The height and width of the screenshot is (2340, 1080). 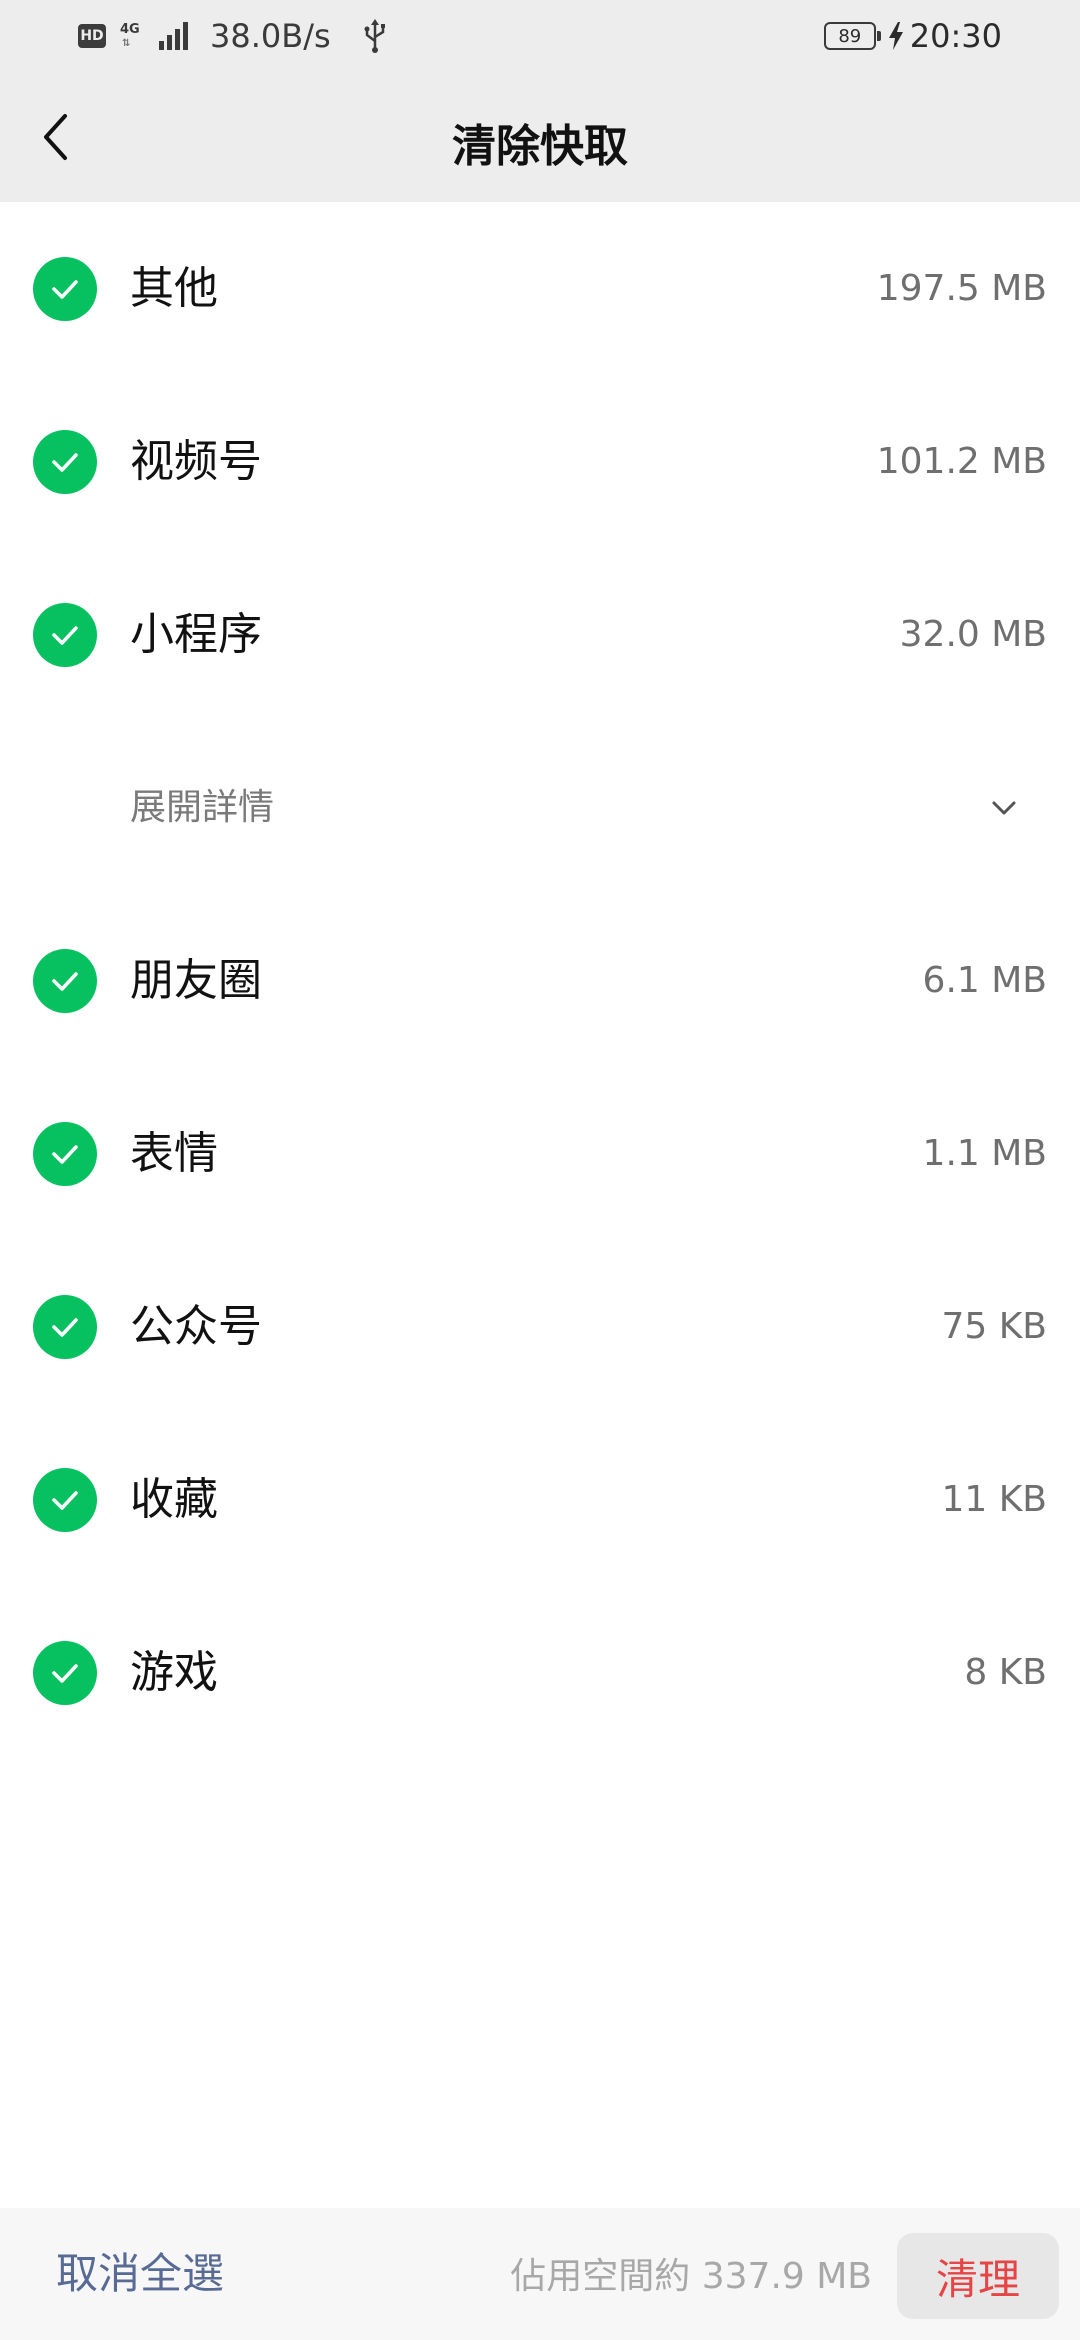 What do you see at coordinates (961, 288) in the screenshot?
I see `cache-item-size: 197.5 MB` at bounding box center [961, 288].